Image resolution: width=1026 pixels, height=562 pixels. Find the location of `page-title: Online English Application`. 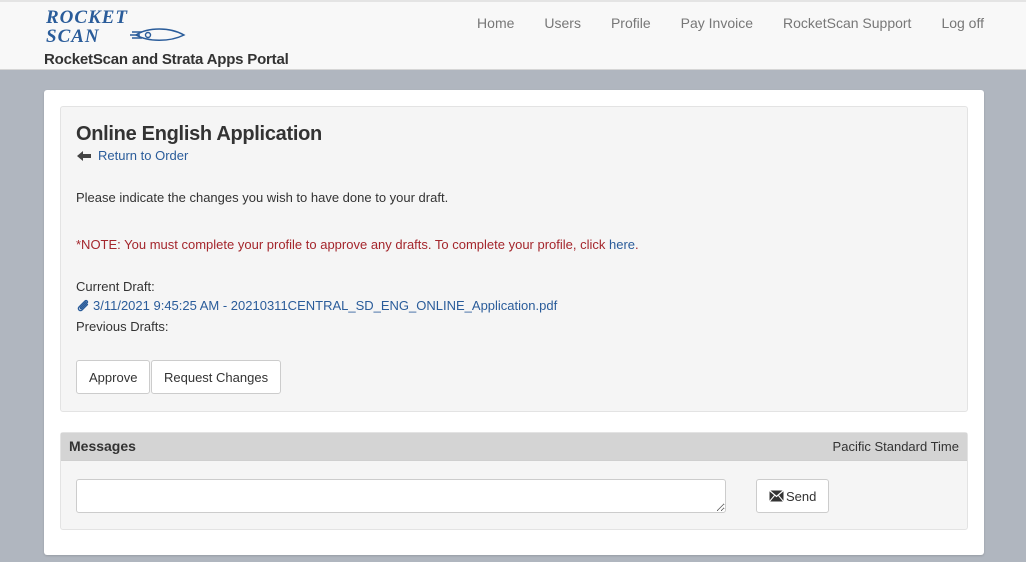

page-title: Online English Application is located at coordinates (199, 134).